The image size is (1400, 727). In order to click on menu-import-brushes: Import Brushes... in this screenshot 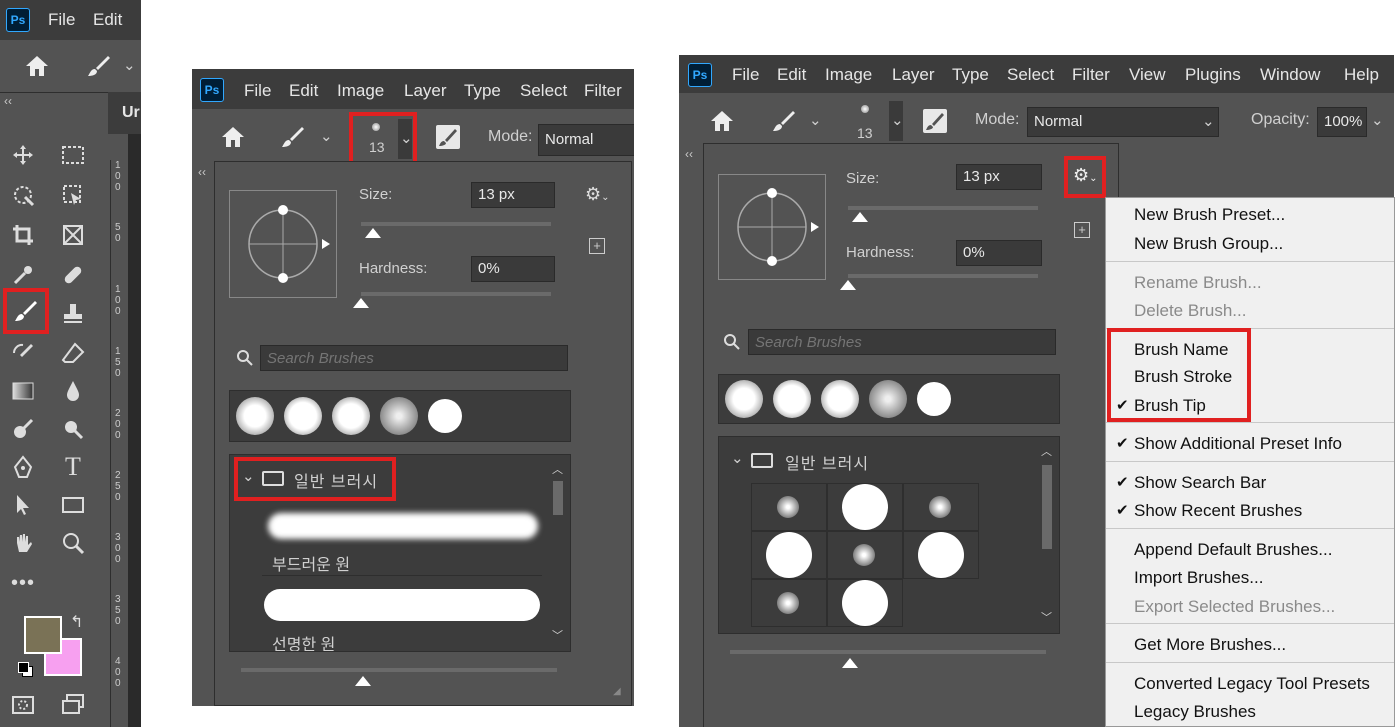, I will do `click(1250, 578)`.